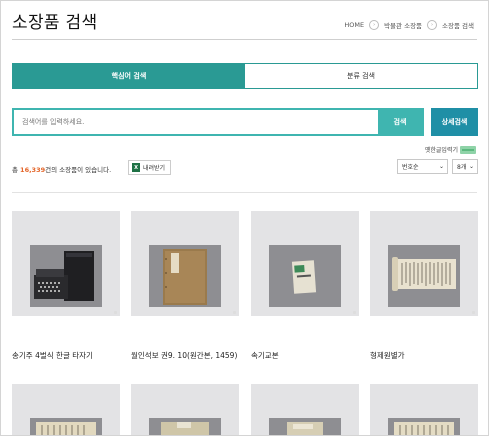 The image size is (489, 436). What do you see at coordinates (78, 170) in the screenshot?
I see `result-count-suffix: 건의 소장품이 있습니다.` at bounding box center [78, 170].